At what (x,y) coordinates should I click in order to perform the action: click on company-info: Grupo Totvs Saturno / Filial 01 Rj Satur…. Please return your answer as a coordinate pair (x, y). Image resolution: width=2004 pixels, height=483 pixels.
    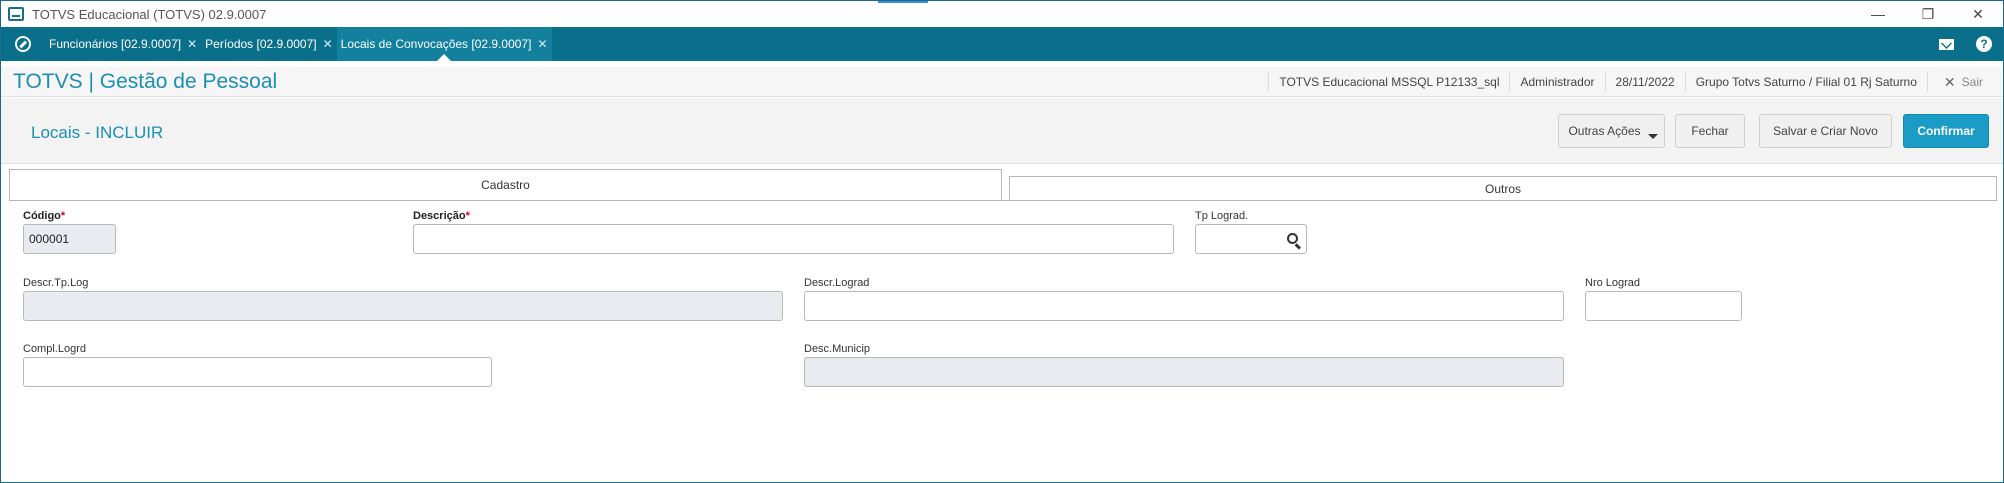
    Looking at the image, I should click on (1805, 82).